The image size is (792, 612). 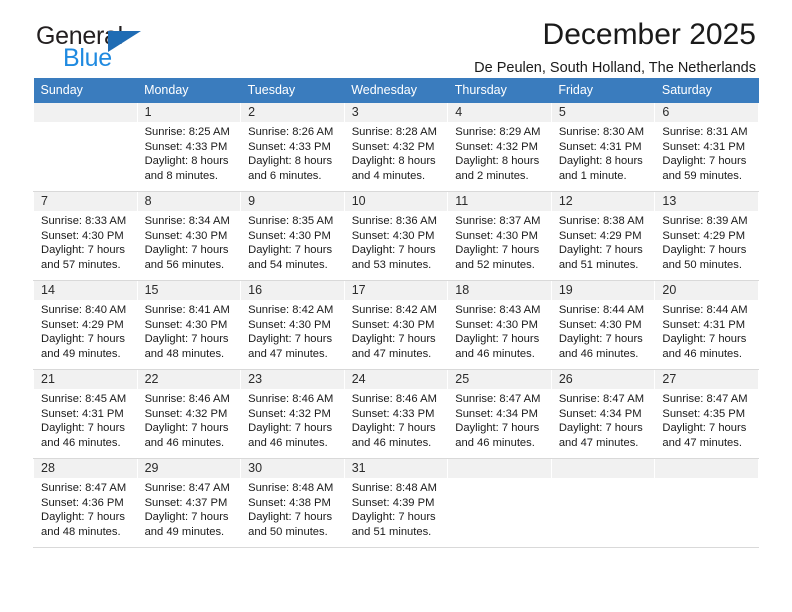 I want to click on sunrise-time: Sunrise: 8:34 AM, so click(x=187, y=221).